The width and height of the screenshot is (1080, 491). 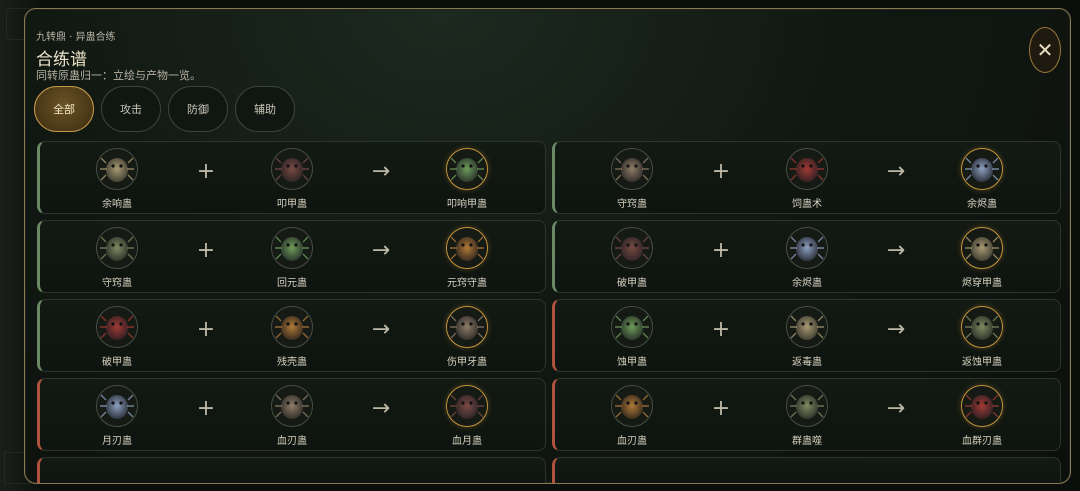 I want to click on filter-tabs: 全部 攻击 防御 辅助, so click(x=164, y=109).